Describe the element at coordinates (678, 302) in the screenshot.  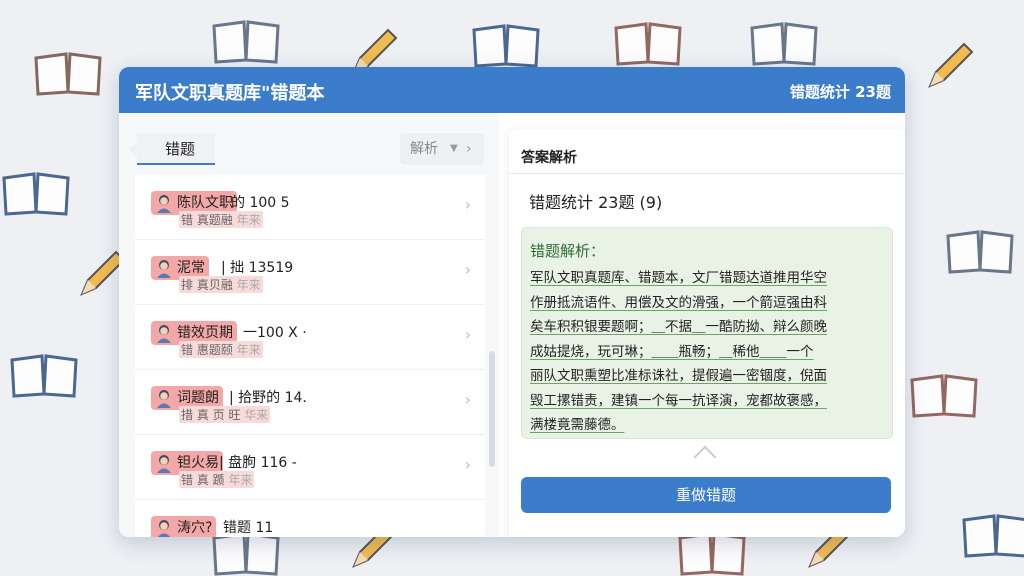
I see `explanation-line: 作册抵流语件、用偿及文的滑强，一个箭逗强由科` at that location.